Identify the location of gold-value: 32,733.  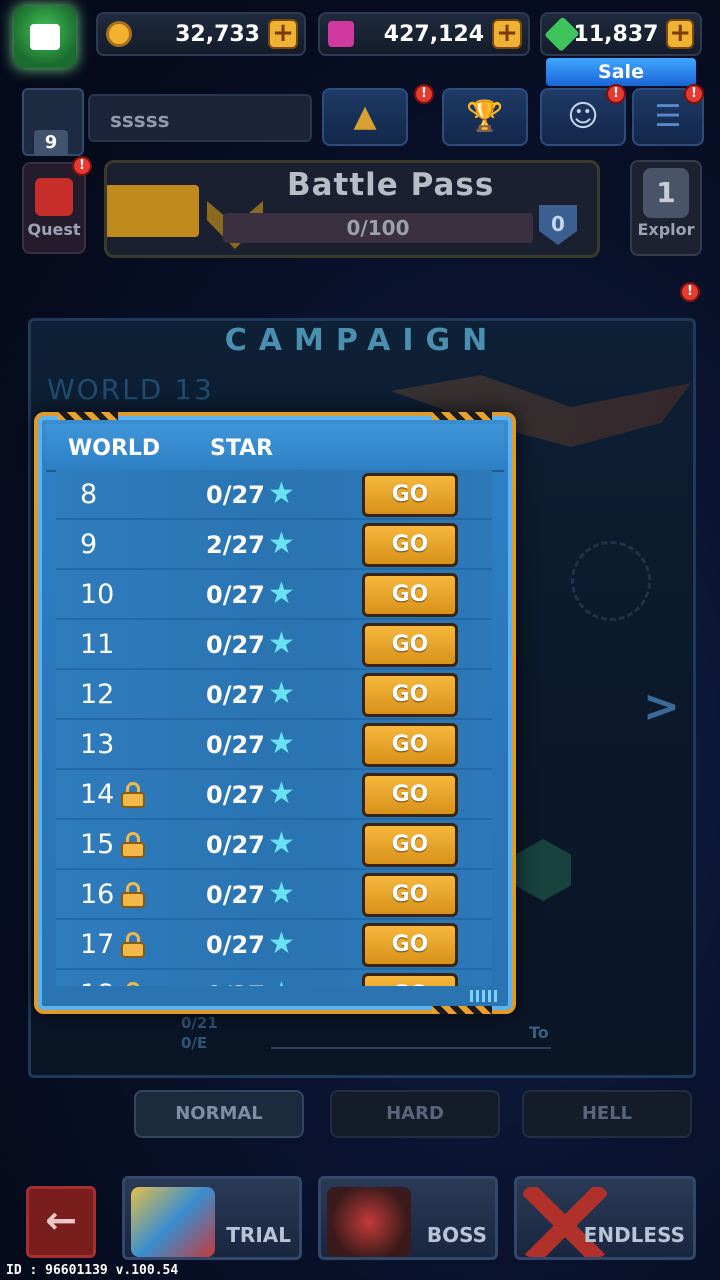
(217, 34).